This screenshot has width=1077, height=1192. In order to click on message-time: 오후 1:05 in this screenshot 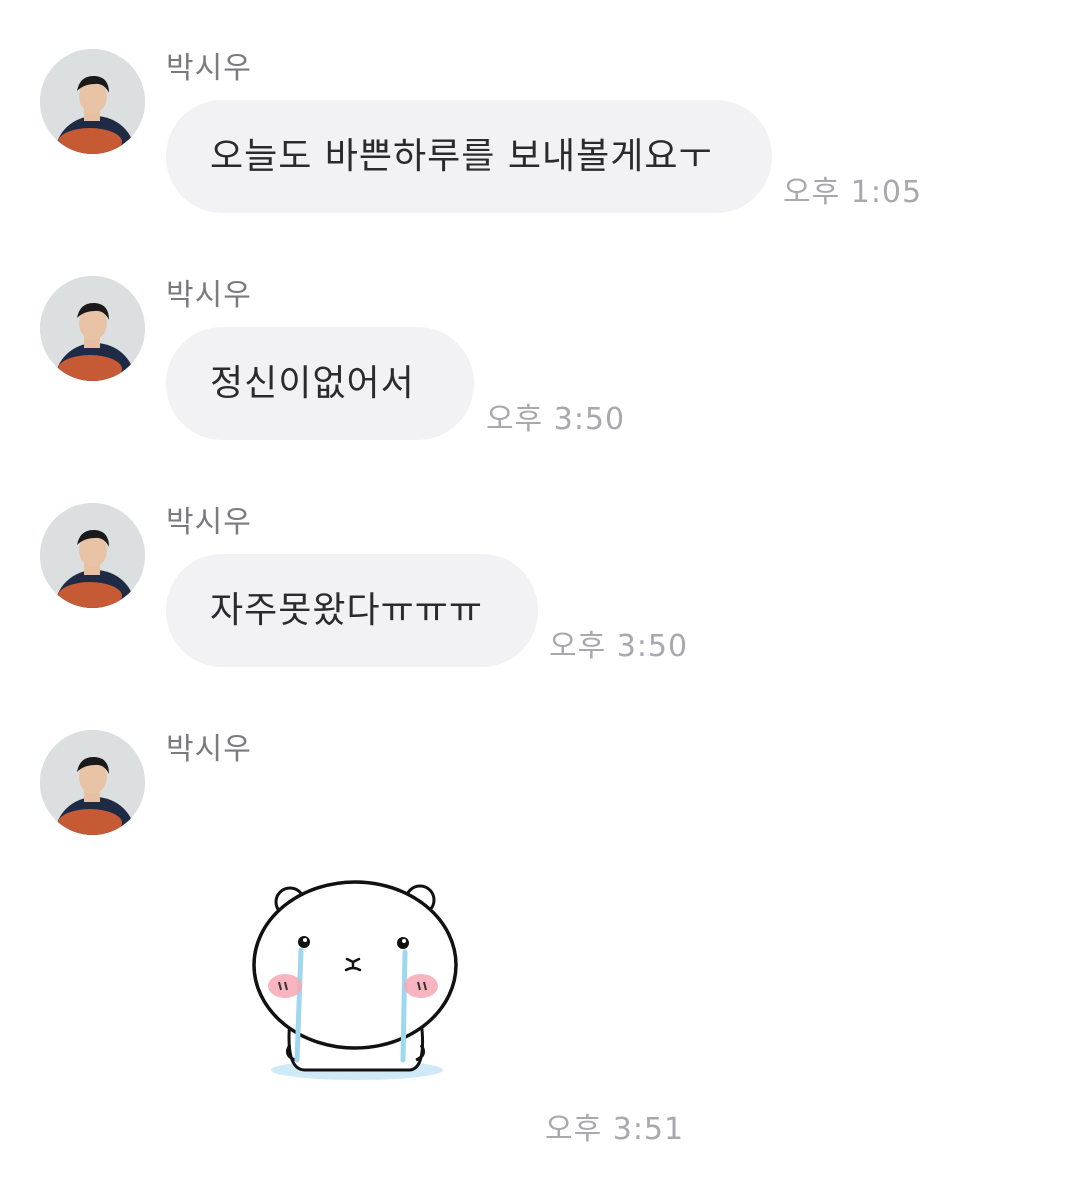, I will do `click(853, 192)`.